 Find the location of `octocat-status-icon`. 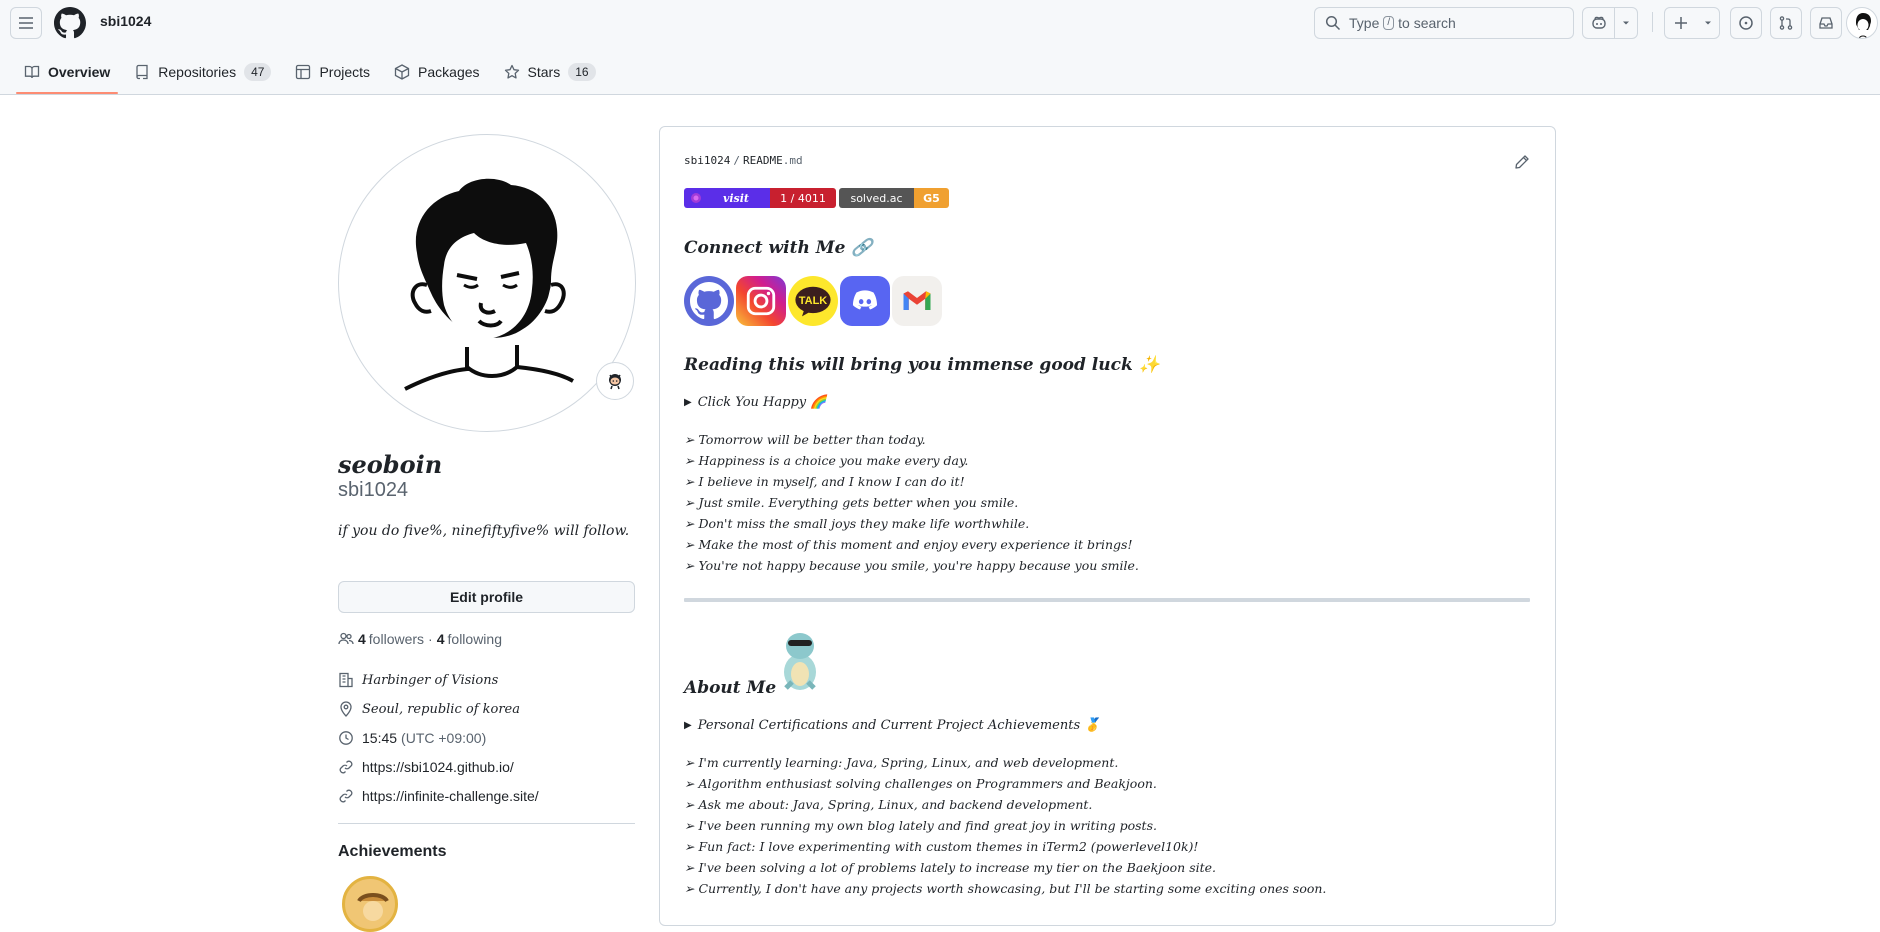

octocat-status-icon is located at coordinates (615, 382).